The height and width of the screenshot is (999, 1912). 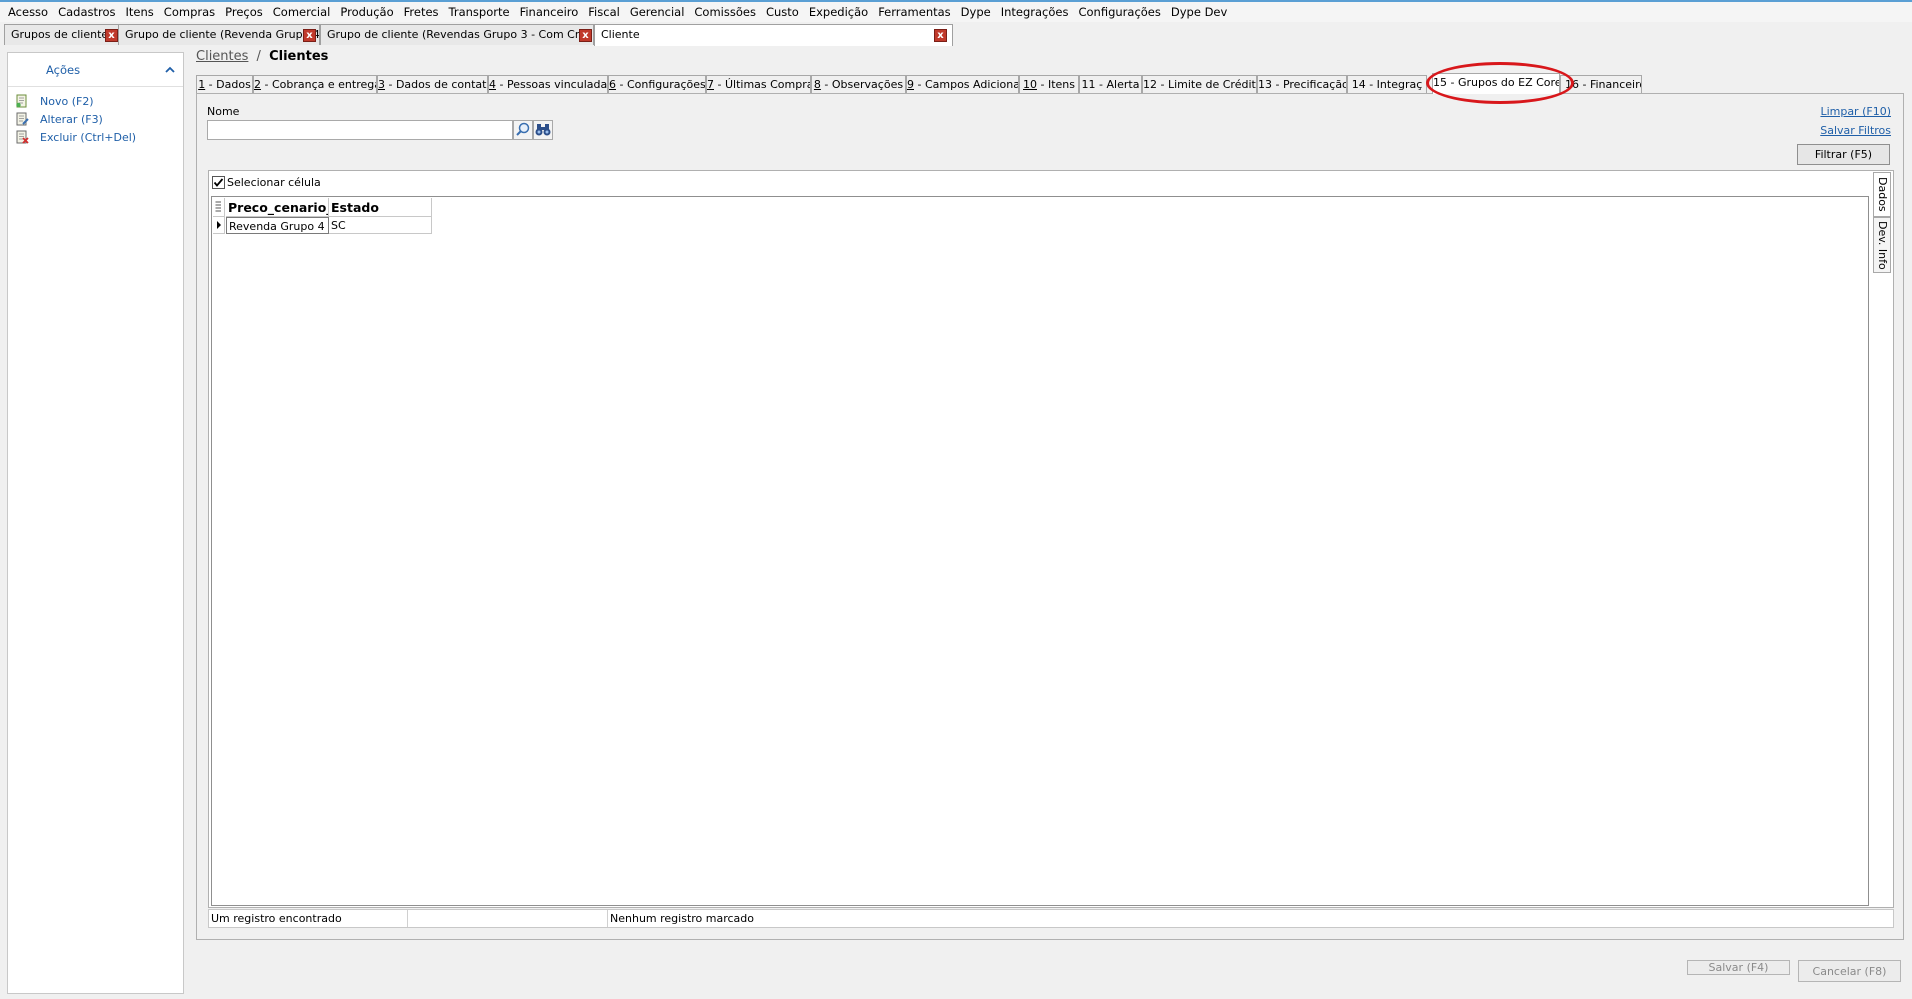 What do you see at coordinates (277, 225) in the screenshot?
I see `table-cell: Revenda Grupo 4` at bounding box center [277, 225].